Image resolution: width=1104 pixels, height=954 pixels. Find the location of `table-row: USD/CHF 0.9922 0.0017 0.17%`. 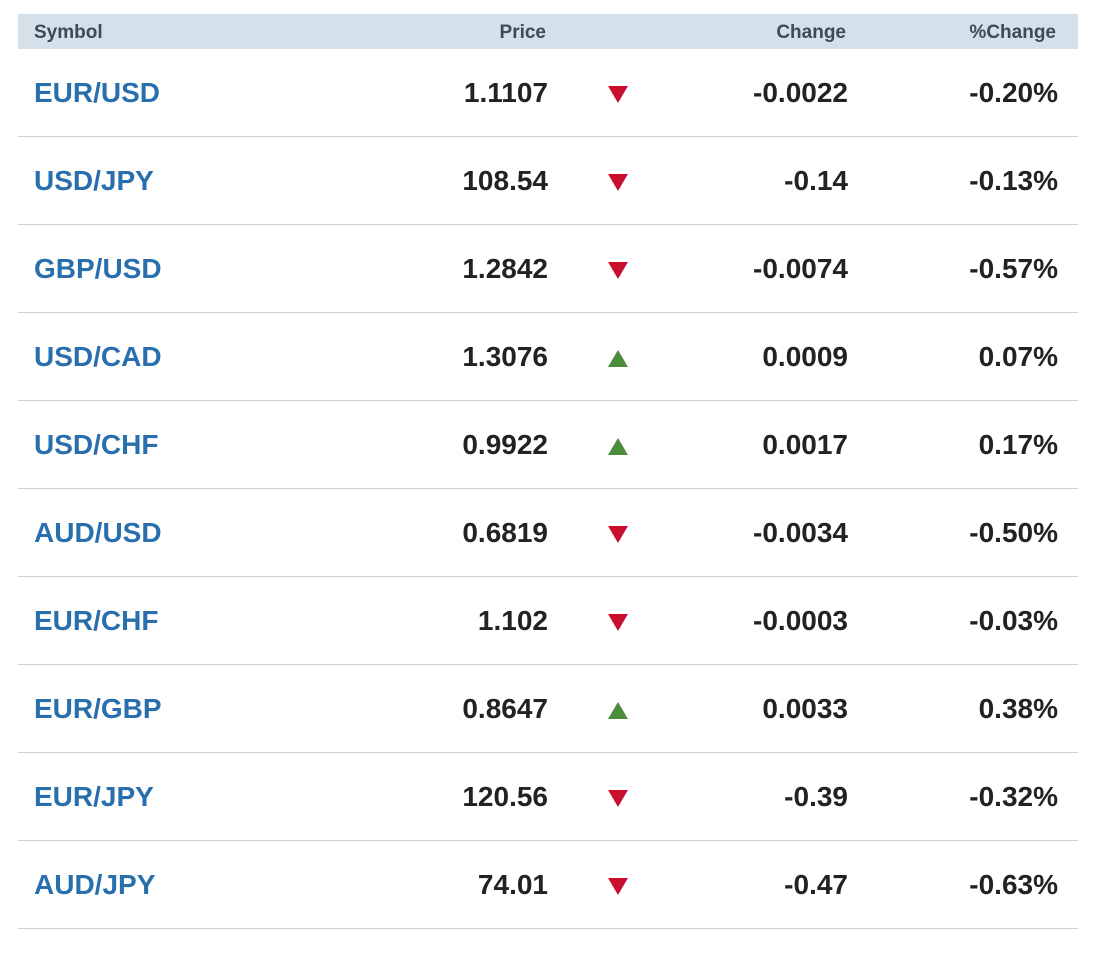

table-row: USD/CHF 0.9922 0.0017 0.17% is located at coordinates (548, 445).